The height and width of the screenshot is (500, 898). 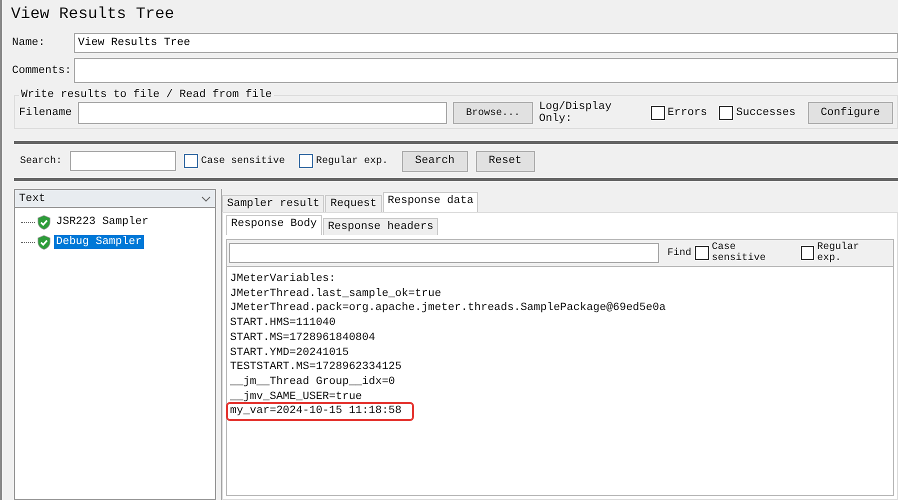 I want to click on chevron-icon, so click(x=206, y=199).